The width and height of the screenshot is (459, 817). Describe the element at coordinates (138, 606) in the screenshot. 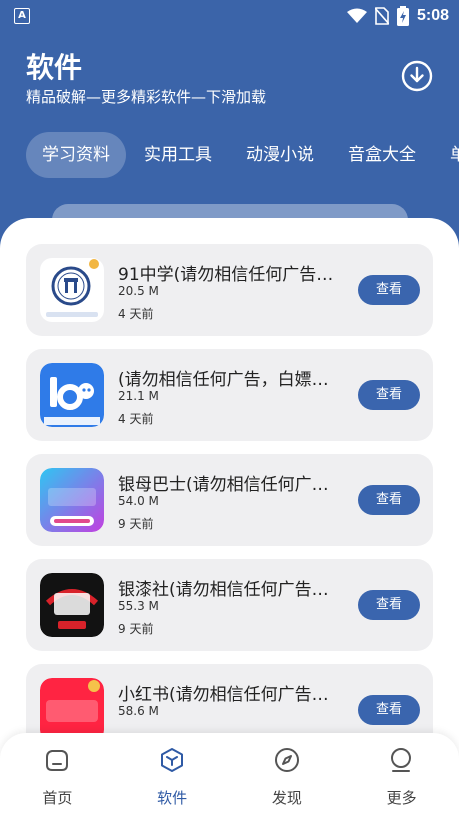

I see `app-size: 55.3 M` at that location.